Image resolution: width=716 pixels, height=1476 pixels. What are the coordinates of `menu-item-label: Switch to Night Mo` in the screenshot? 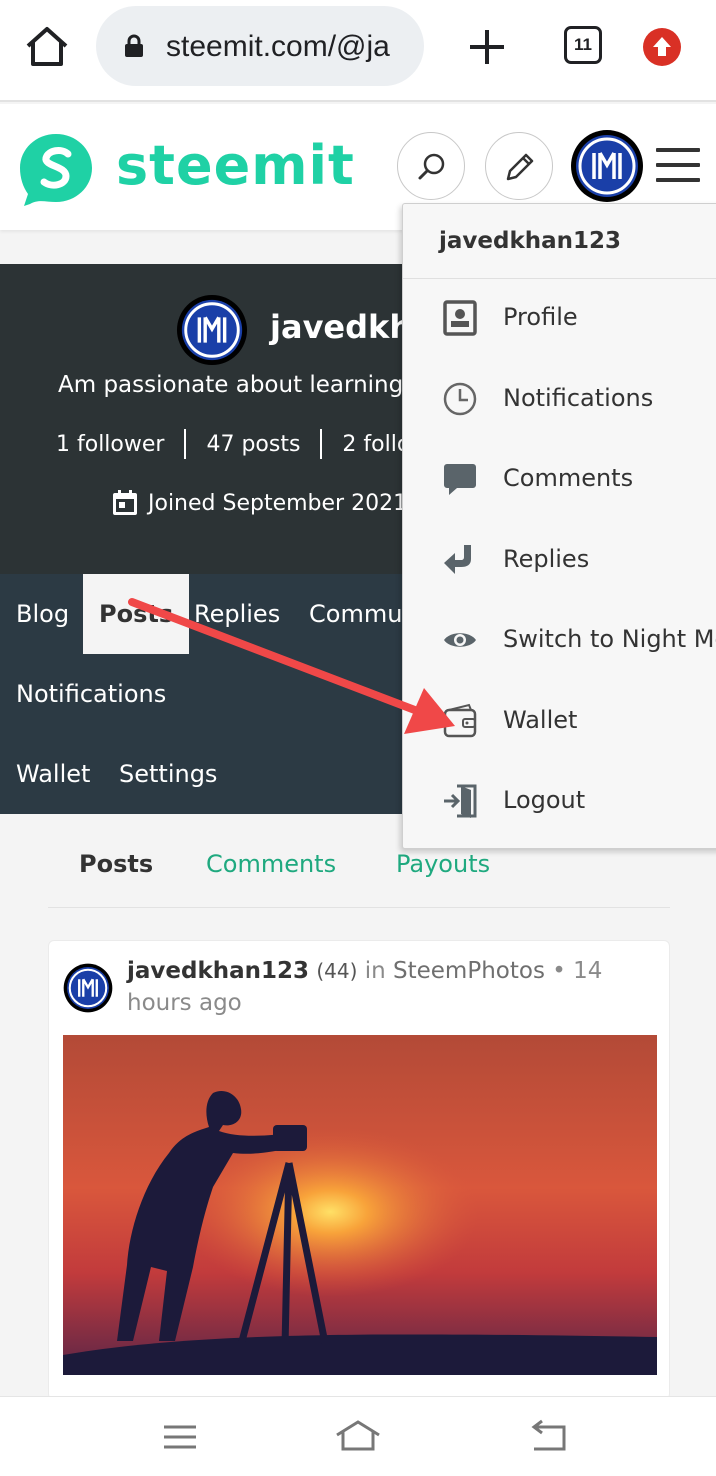 It's located at (609, 639).